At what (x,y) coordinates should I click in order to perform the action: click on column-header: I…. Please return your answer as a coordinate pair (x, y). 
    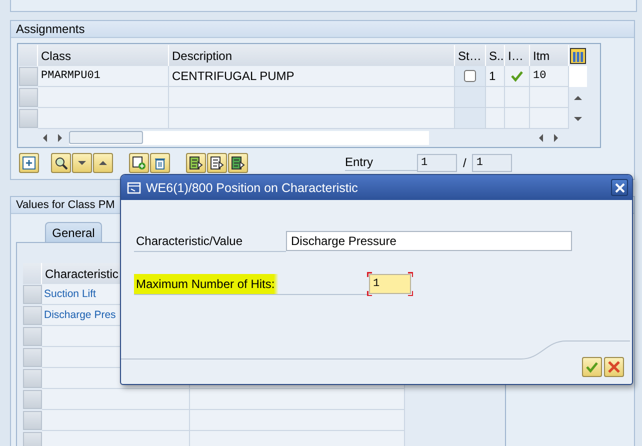
    Looking at the image, I should click on (517, 55).